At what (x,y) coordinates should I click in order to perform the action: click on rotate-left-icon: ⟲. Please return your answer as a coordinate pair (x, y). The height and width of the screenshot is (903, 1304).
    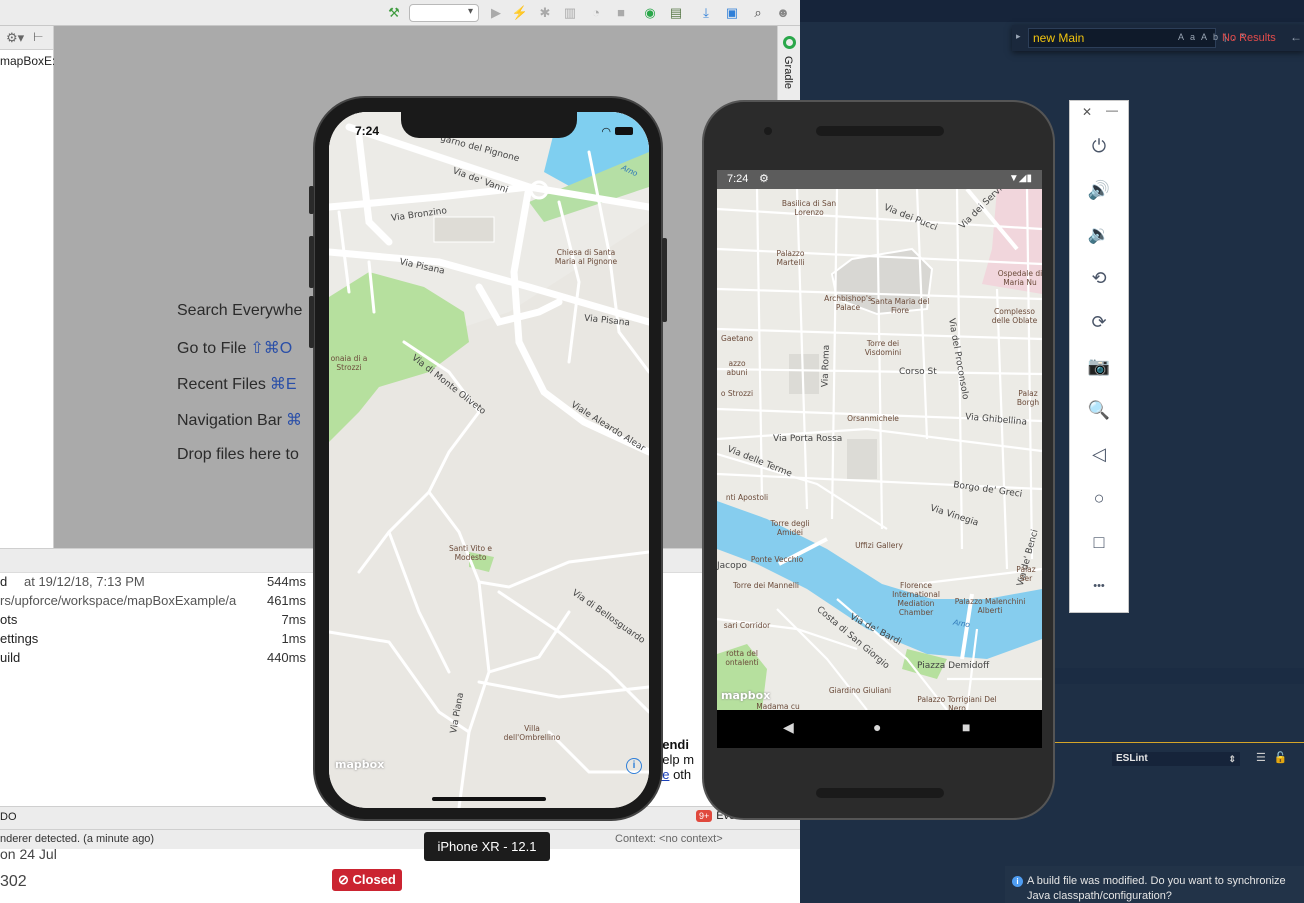
    Looking at the image, I should click on (1099, 278).